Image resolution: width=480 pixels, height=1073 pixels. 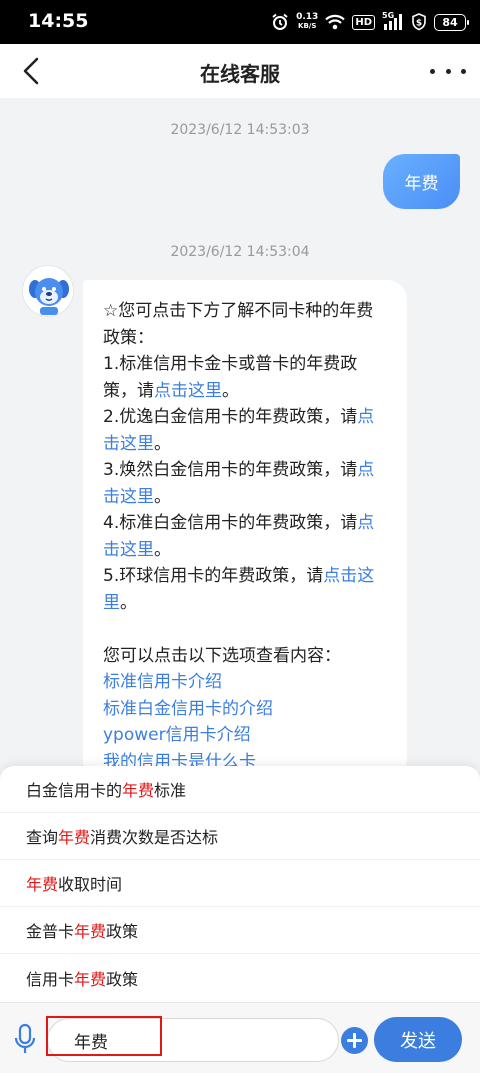 What do you see at coordinates (128, 550) in the screenshot?
I see `click-here-link-platinum: 击这里` at bounding box center [128, 550].